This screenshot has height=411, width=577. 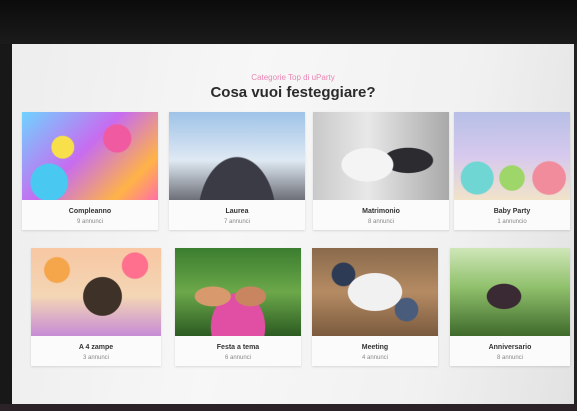 What do you see at coordinates (237, 211) in the screenshot?
I see `category-name: Laurea` at bounding box center [237, 211].